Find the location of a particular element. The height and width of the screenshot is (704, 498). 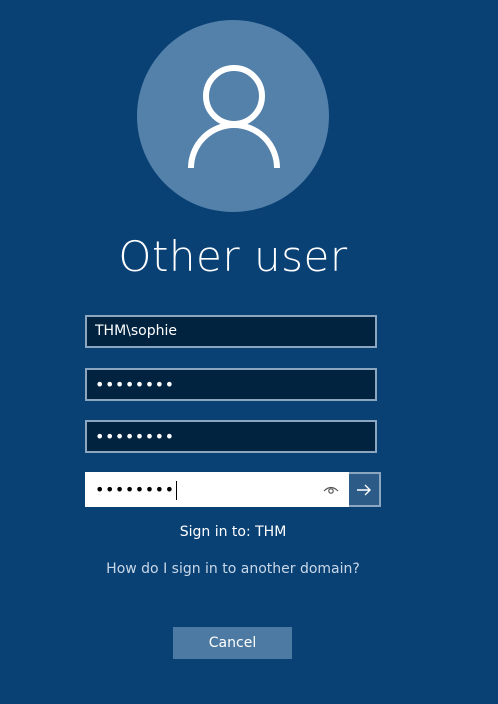

text-caret is located at coordinates (176, 490).